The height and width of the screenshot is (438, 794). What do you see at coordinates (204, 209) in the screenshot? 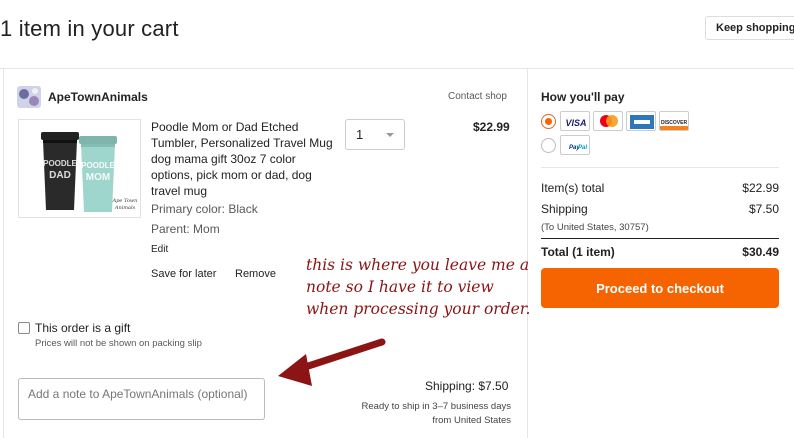
I see `variation-color: Primary color: Black` at bounding box center [204, 209].